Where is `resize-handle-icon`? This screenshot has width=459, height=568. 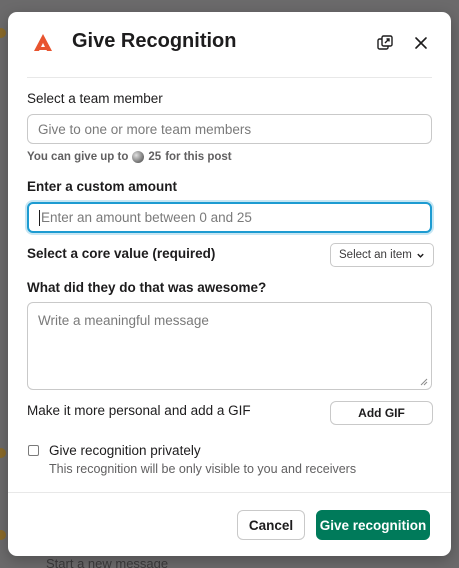
resize-handle-icon is located at coordinates (424, 382).